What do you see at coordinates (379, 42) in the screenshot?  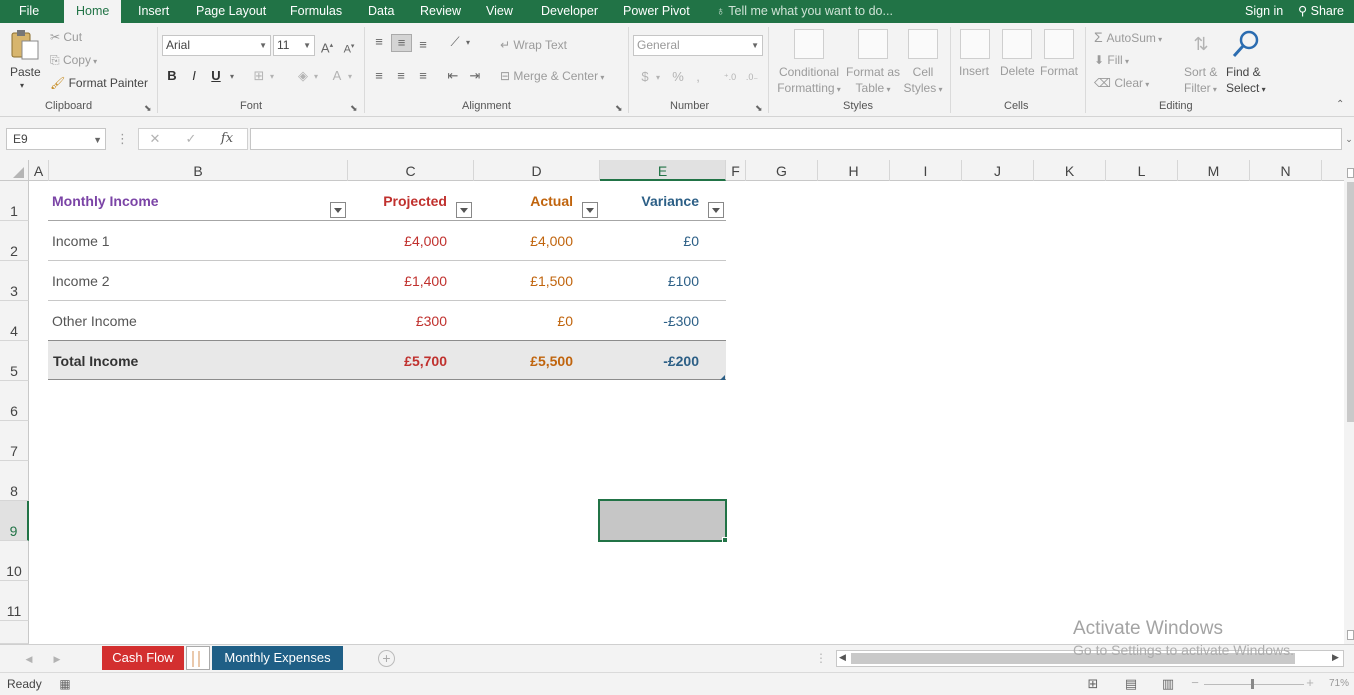 I see `align-top-icon: ≡` at bounding box center [379, 42].